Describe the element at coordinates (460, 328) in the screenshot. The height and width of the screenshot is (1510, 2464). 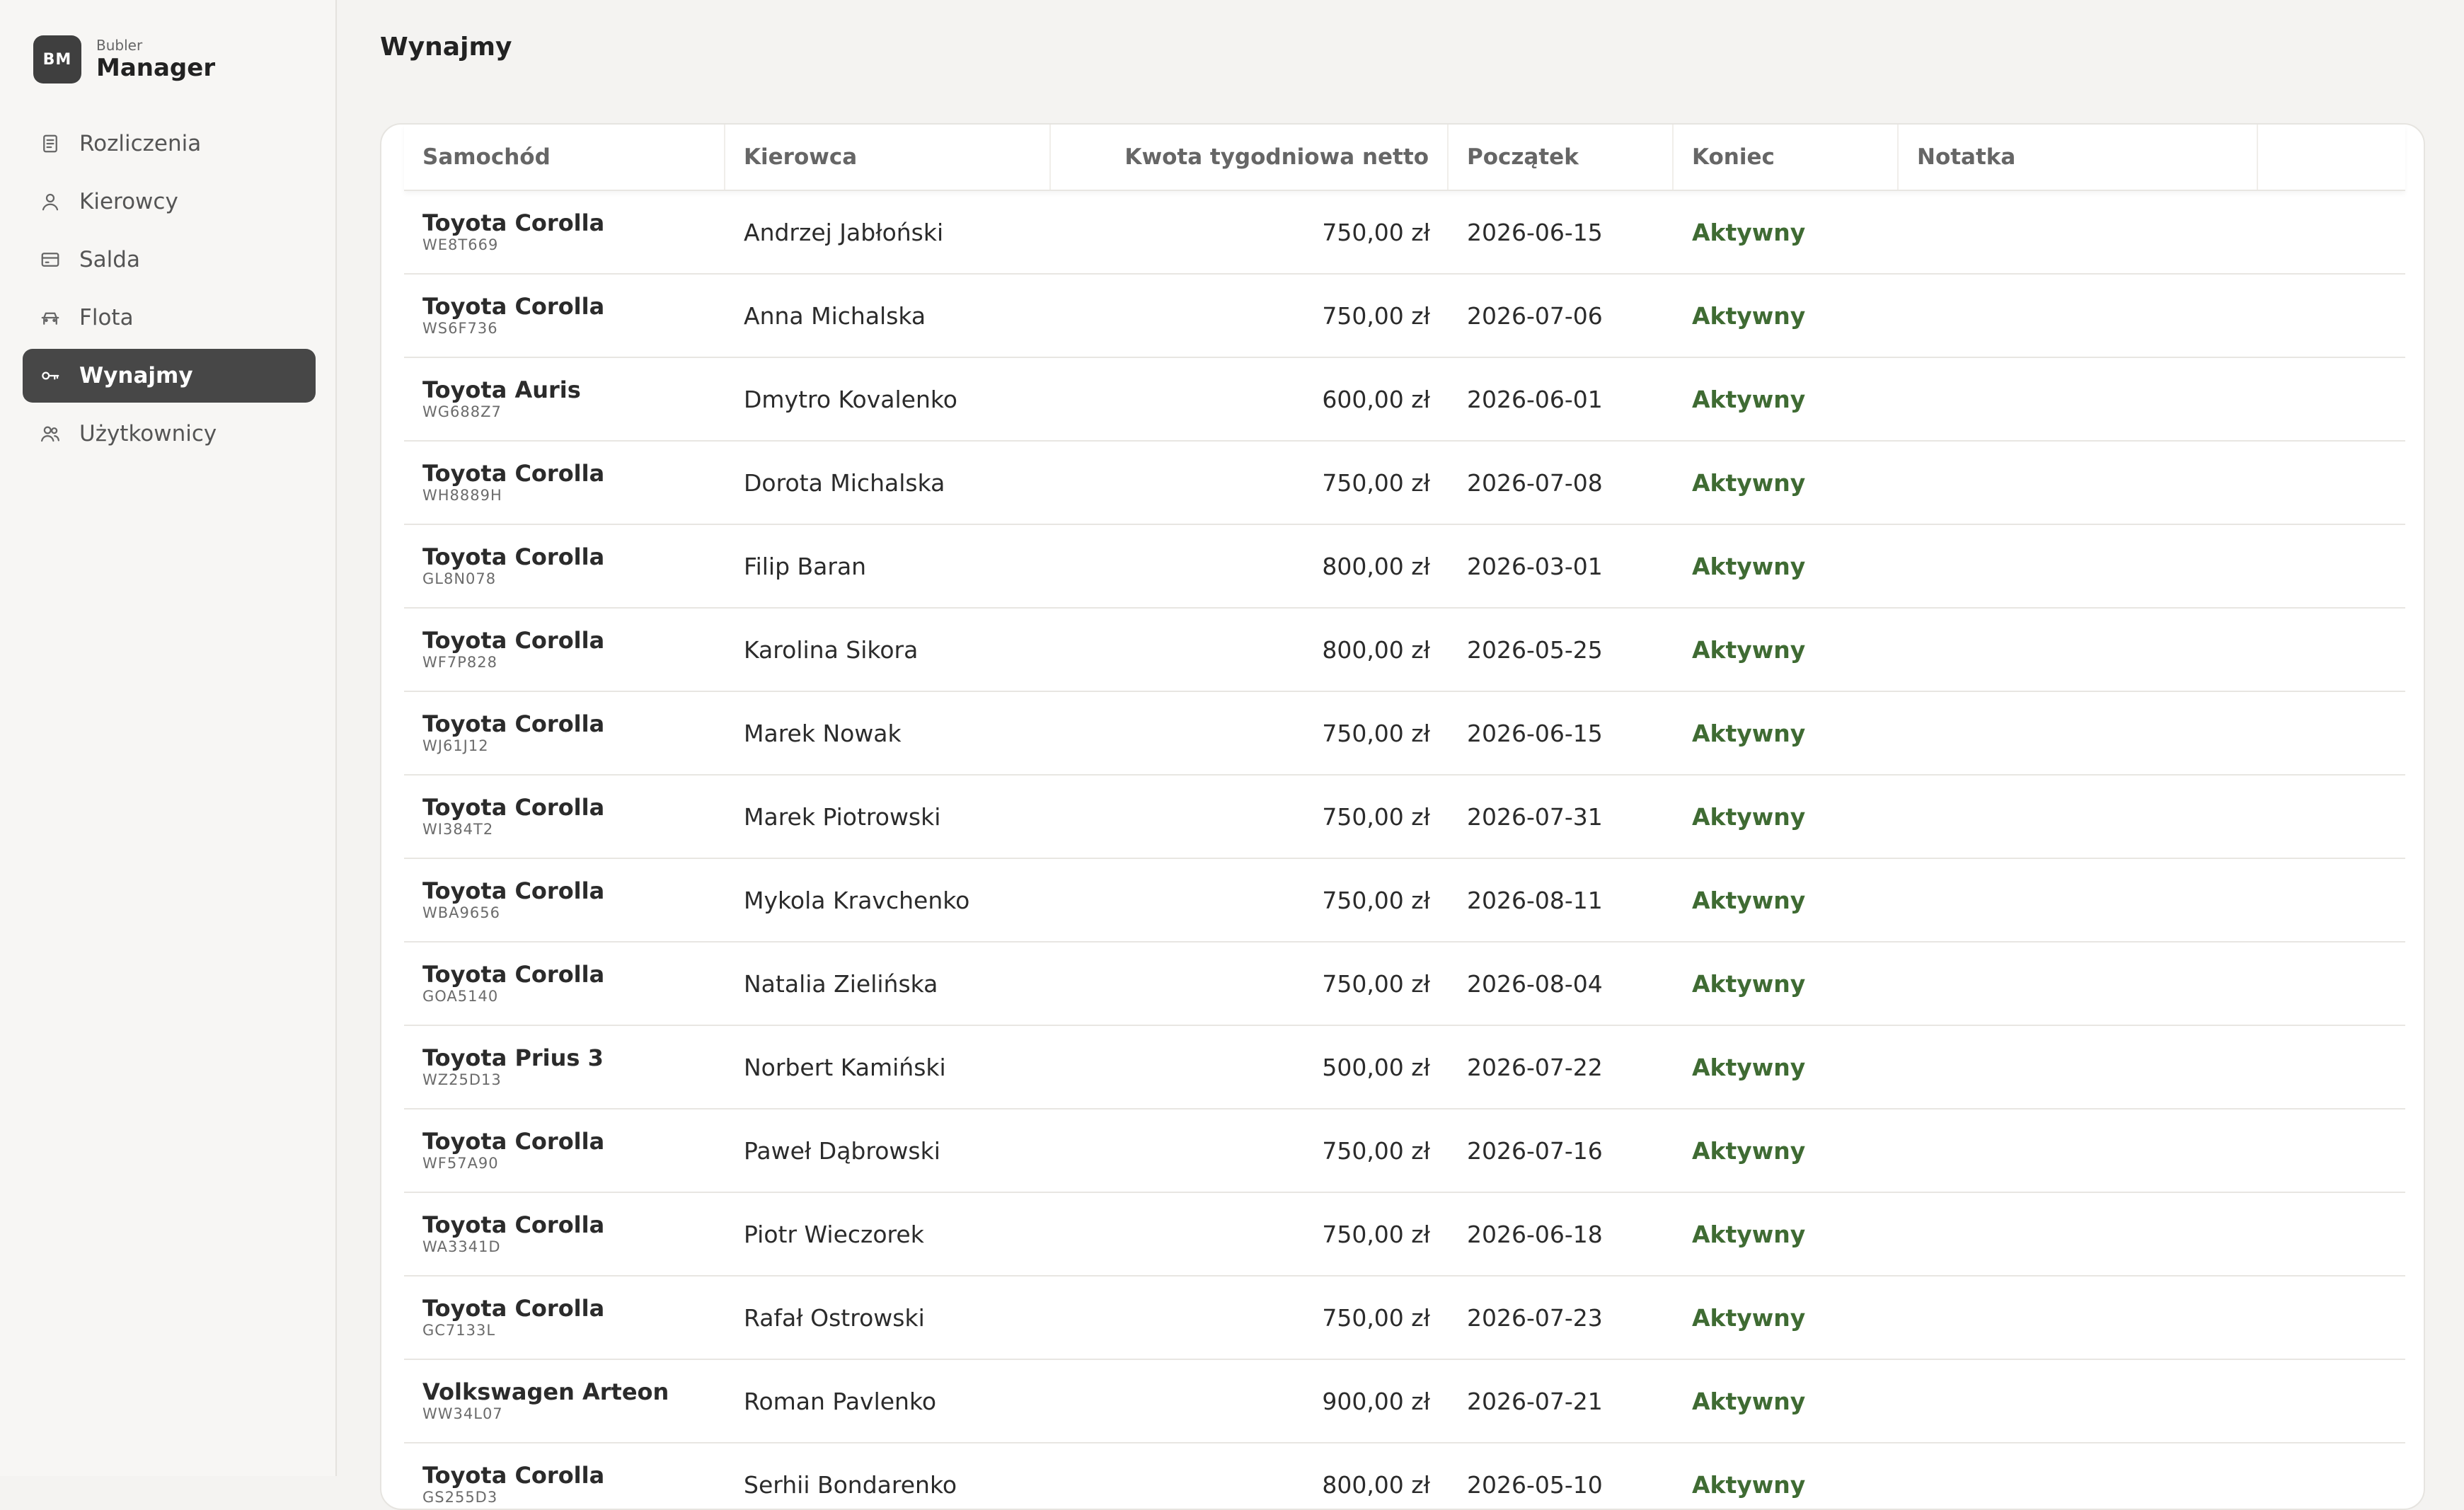
I see `car-plate: WS6F736` at that location.